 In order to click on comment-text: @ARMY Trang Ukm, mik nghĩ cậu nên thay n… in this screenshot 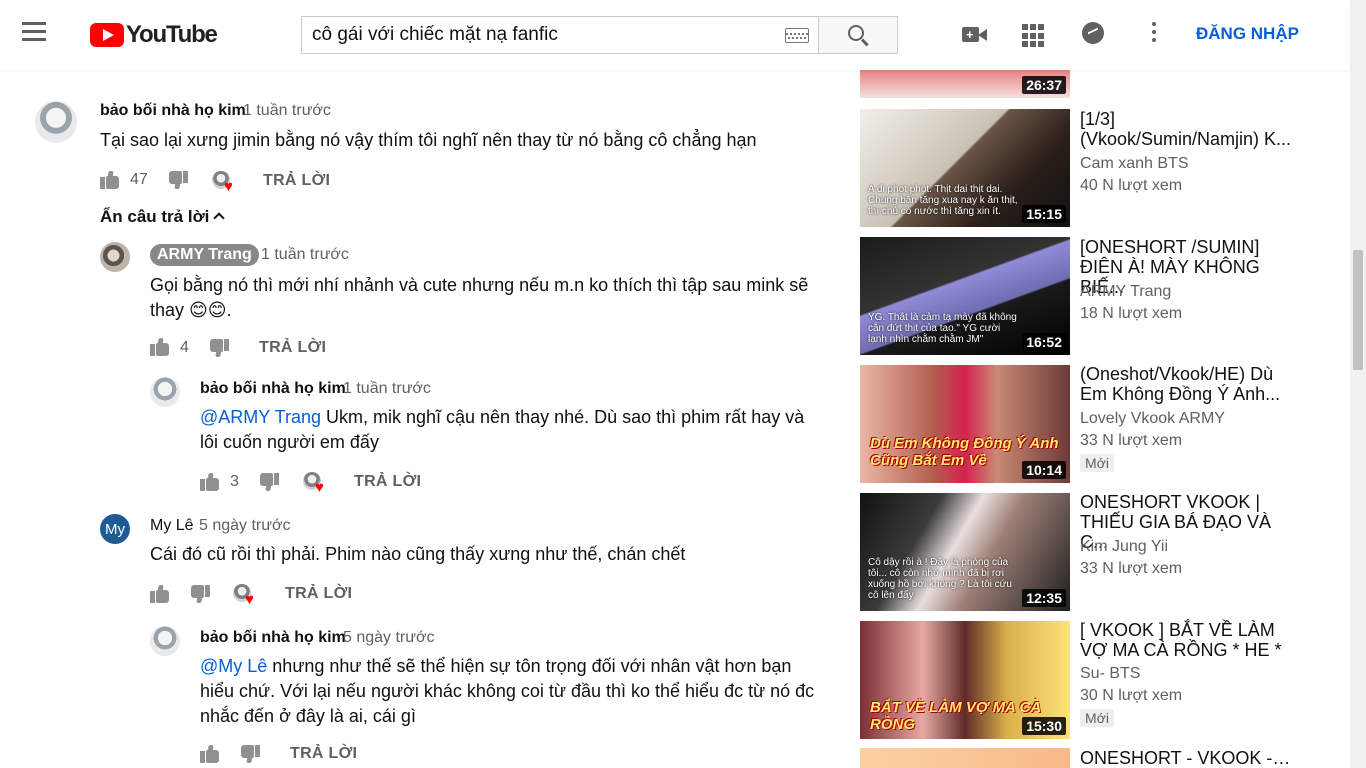, I will do `click(510, 430)`.